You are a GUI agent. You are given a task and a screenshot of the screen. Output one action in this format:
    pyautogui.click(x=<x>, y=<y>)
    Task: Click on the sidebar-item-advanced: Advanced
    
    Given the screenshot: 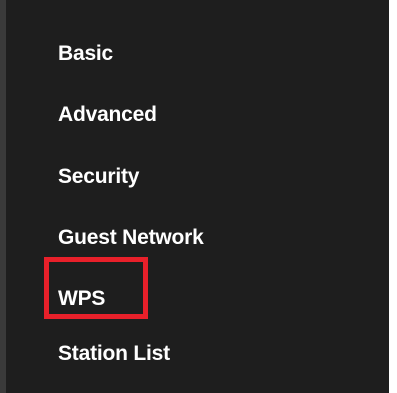 What is the action you would take?
    pyautogui.click(x=107, y=115)
    